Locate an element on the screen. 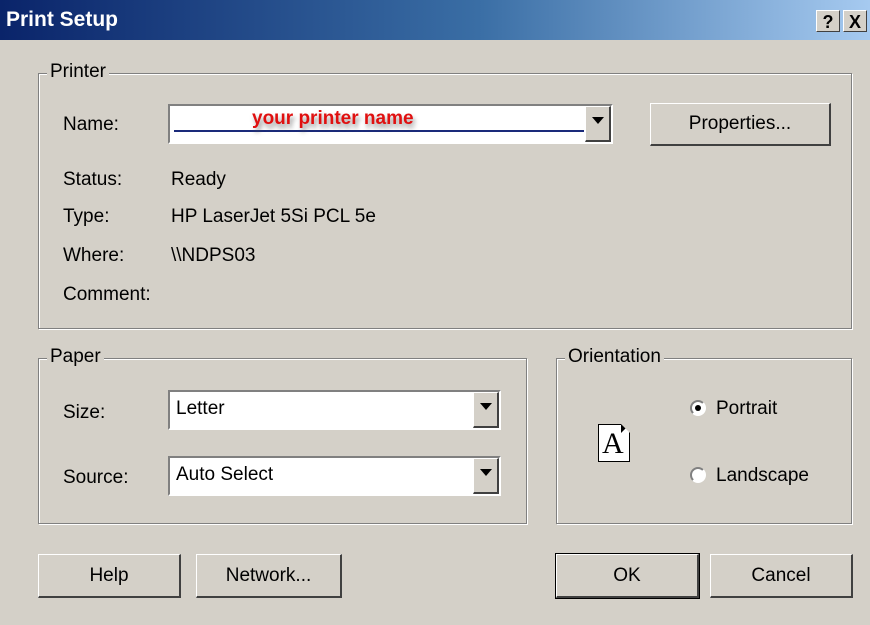 The image size is (870, 625). help-button: Help is located at coordinates (109, 576).